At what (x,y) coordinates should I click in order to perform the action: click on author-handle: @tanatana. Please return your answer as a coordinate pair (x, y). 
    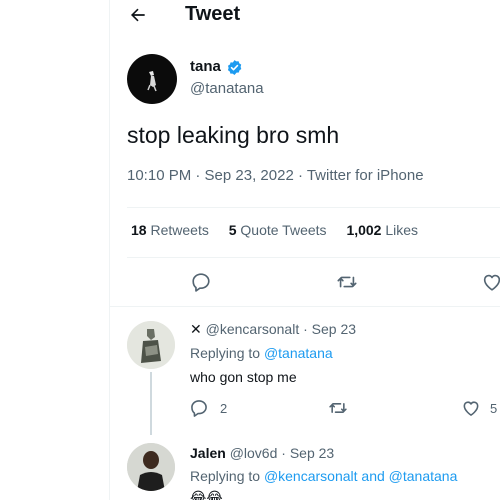
    Looking at the image, I should click on (227, 88).